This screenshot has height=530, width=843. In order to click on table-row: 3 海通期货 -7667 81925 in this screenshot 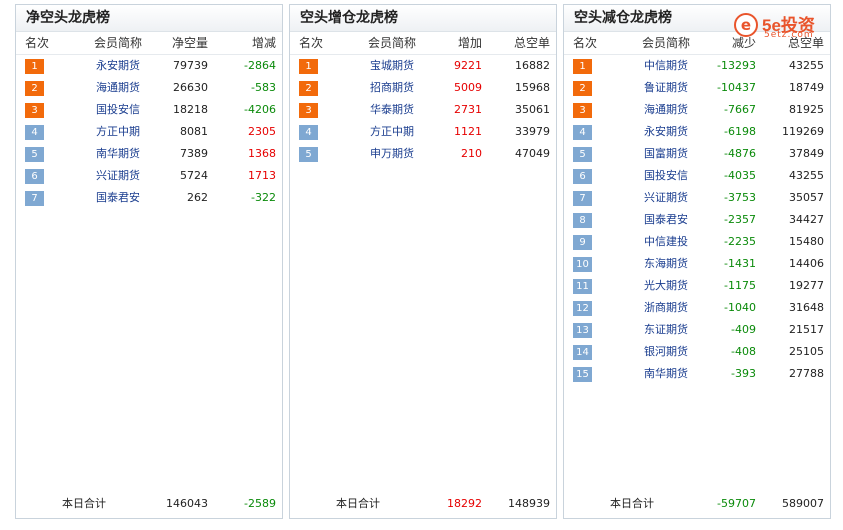, I will do `click(697, 110)`.